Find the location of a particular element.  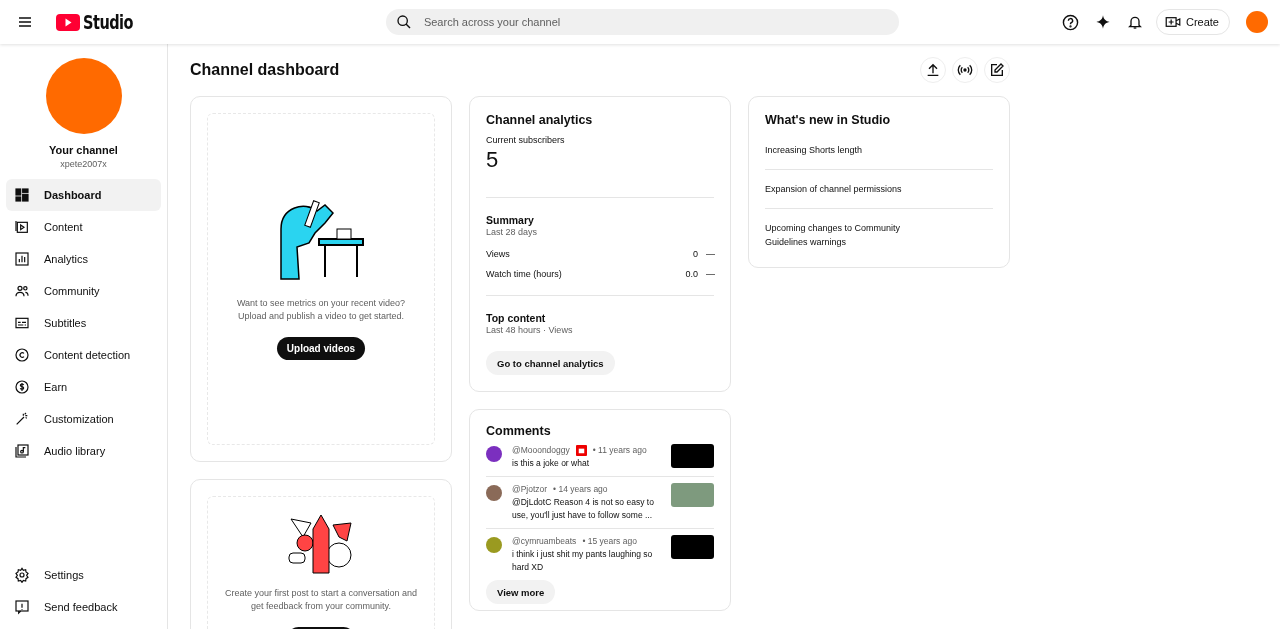

sidebar-item: Community is located at coordinates (83, 291).